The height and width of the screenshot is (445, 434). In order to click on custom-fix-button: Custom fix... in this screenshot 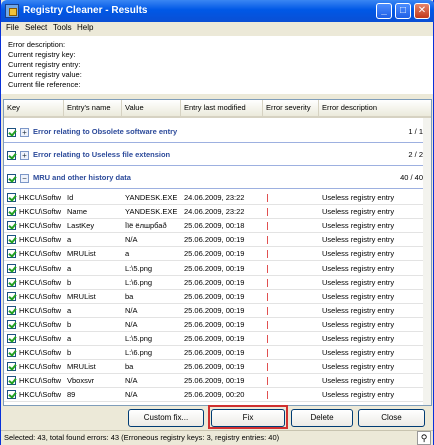, I will do `click(166, 418)`.